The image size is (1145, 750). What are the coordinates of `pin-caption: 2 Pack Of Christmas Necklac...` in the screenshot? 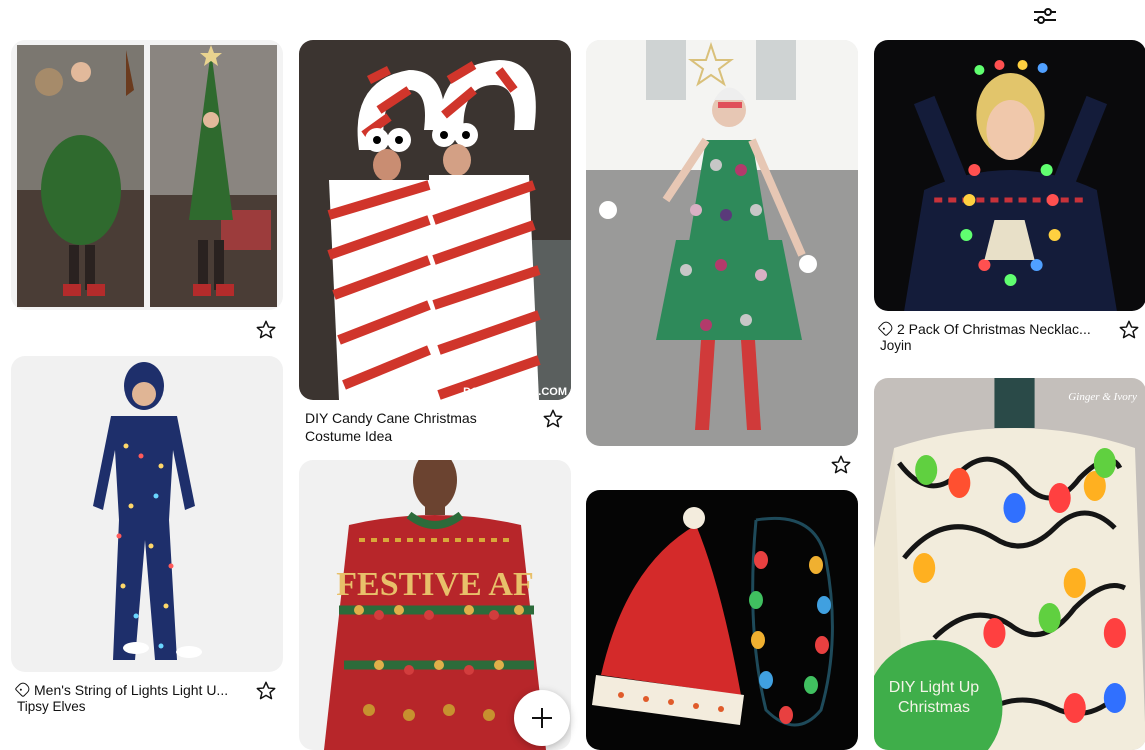 It's located at (984, 328).